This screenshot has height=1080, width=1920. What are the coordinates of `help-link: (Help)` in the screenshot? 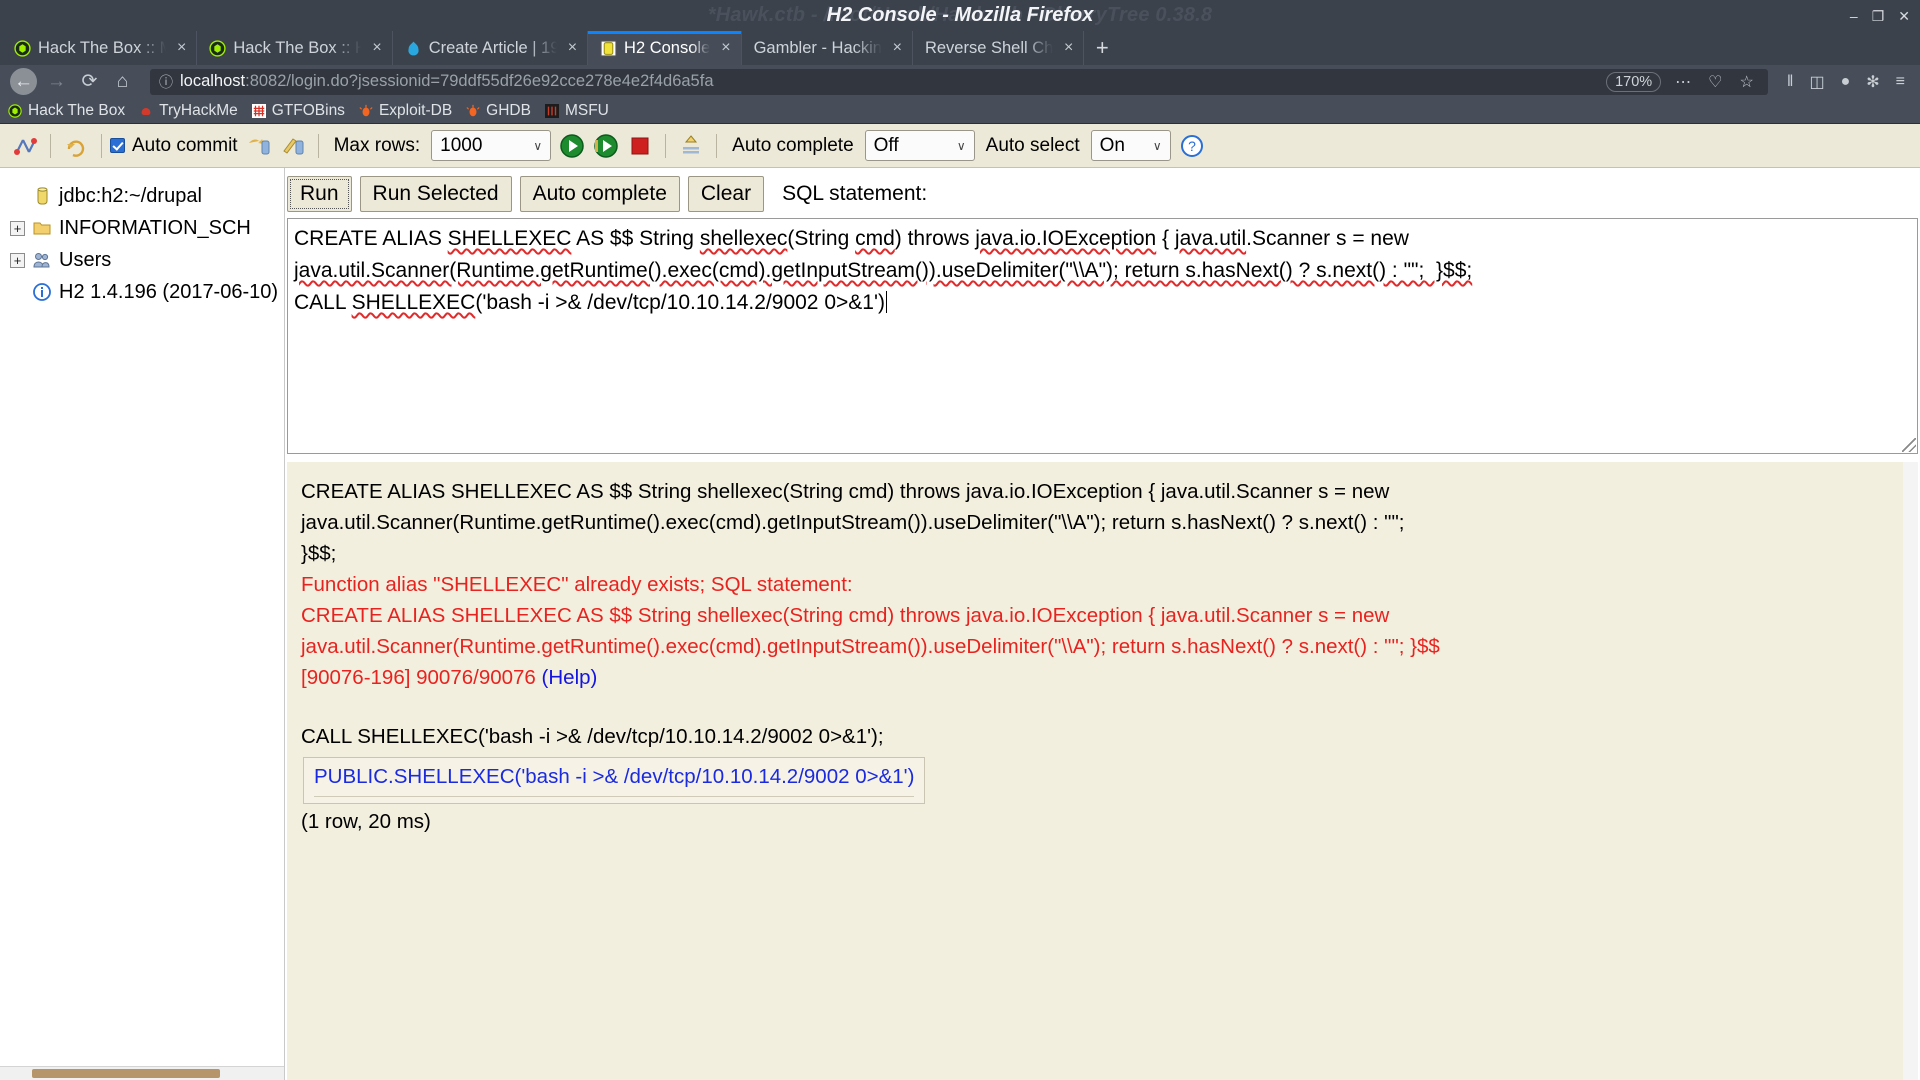 It's located at (570, 677).